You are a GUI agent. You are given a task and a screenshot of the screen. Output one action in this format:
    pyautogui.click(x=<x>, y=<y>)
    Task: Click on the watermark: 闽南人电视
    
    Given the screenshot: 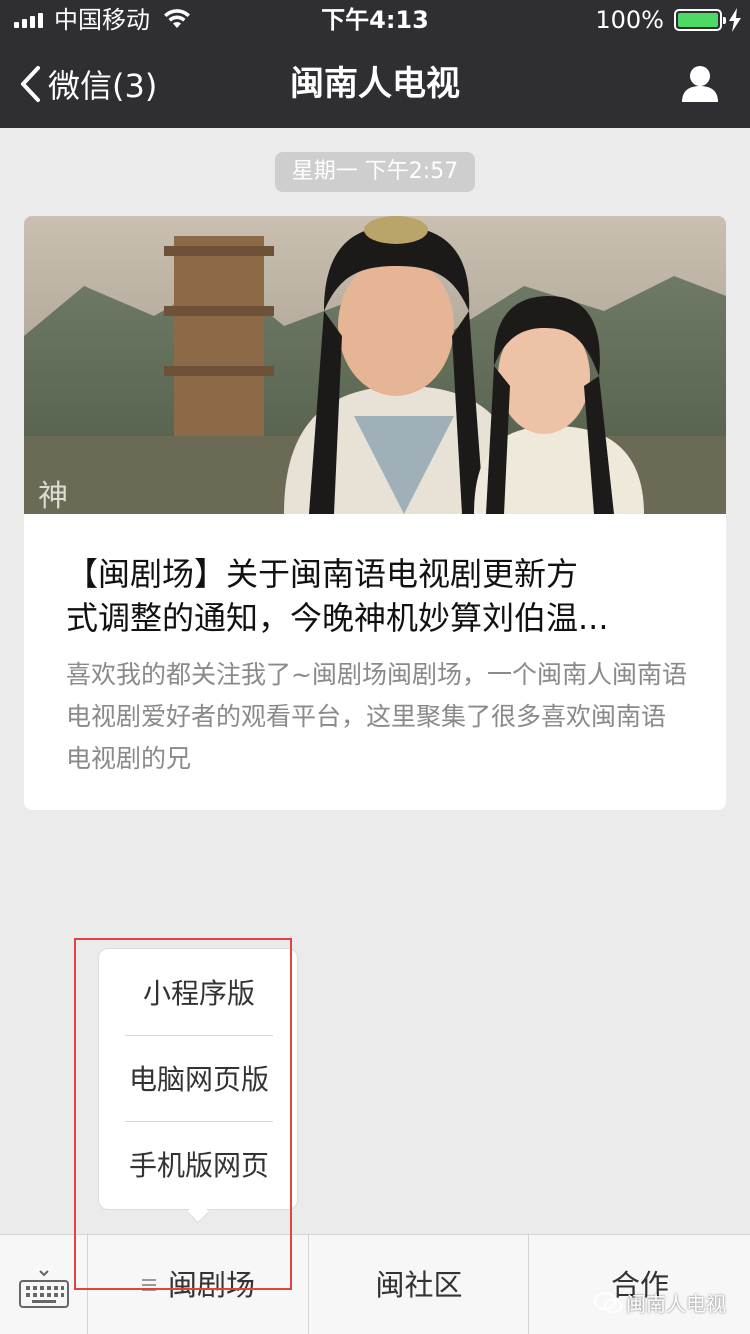 What is the action you would take?
    pyautogui.click(x=660, y=1302)
    